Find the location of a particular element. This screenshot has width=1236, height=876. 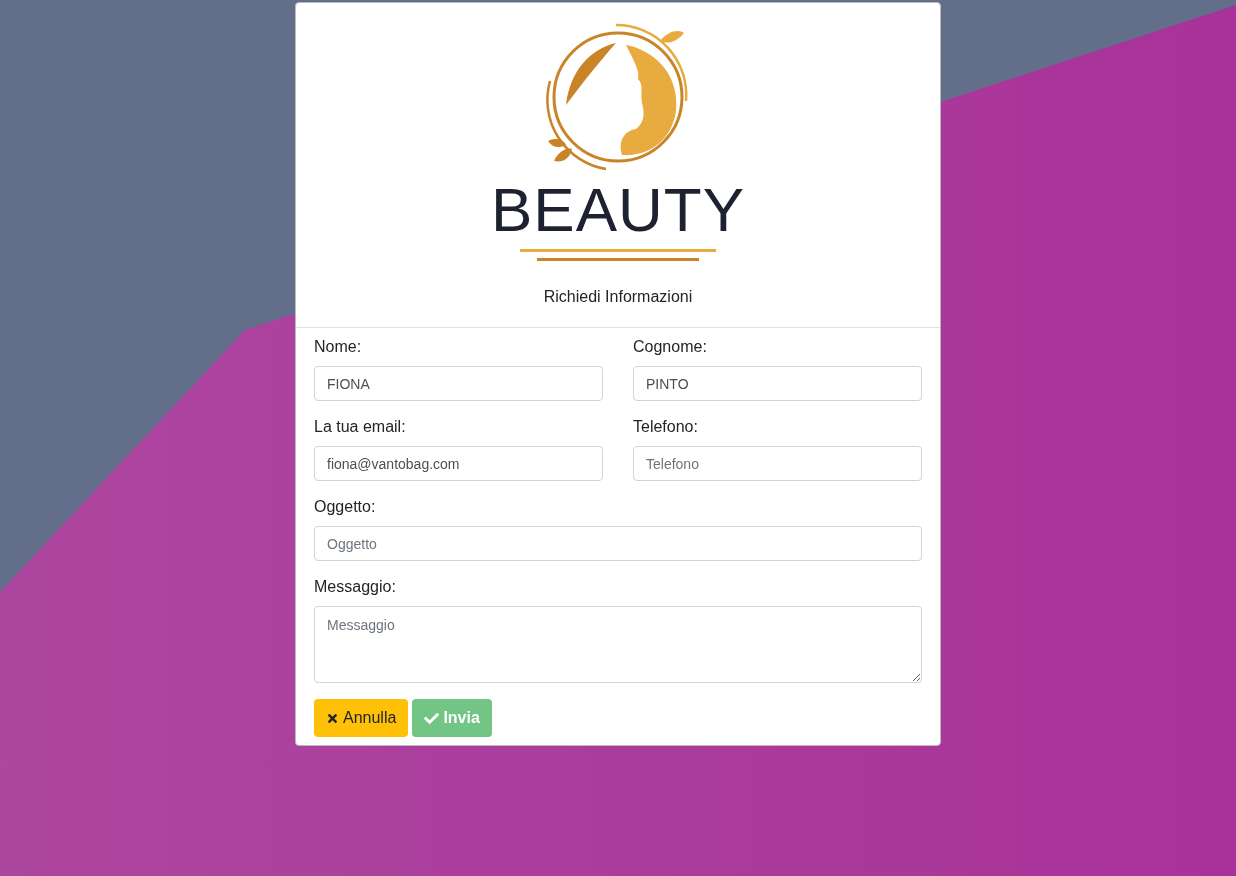

form-title: Richiedi Informazioni is located at coordinates (618, 297).